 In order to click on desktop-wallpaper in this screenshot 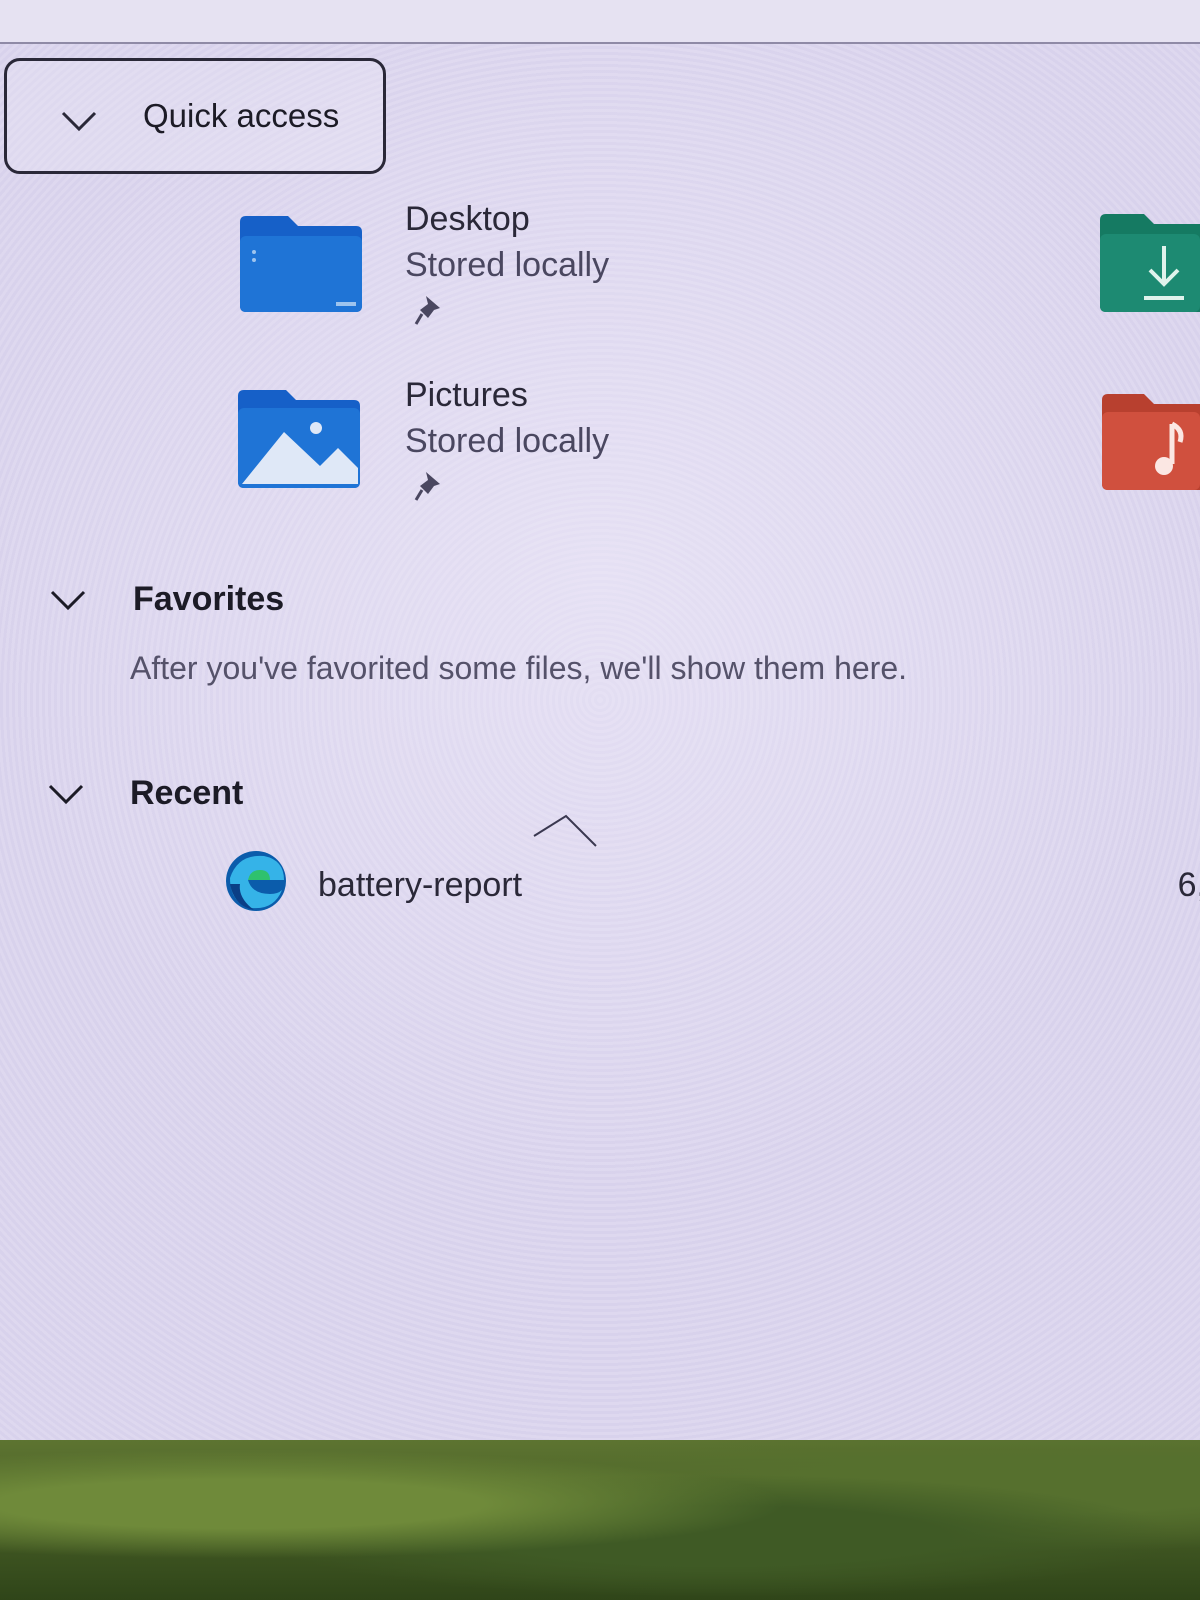, I will do `click(600, 1520)`.